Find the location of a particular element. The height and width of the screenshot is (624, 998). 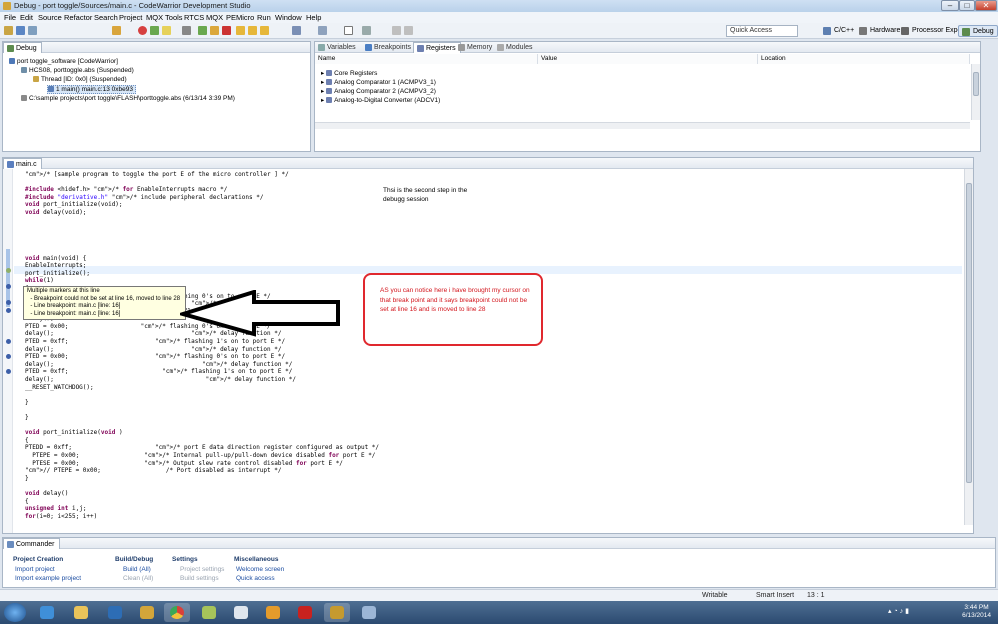

skip-breakpoints-icon is located at coordinates (186, 30).